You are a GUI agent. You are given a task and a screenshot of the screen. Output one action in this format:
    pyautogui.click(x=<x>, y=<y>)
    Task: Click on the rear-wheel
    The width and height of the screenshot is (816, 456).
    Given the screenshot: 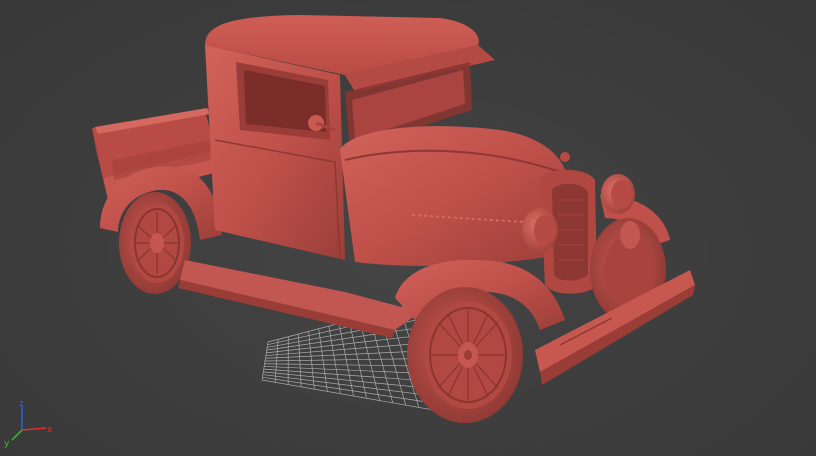 What is the action you would take?
    pyautogui.click(x=155, y=243)
    